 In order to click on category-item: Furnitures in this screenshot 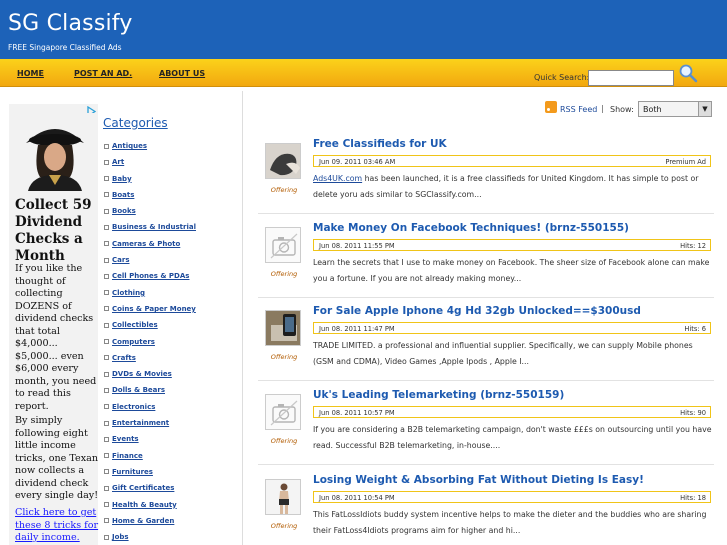, I will do `click(150, 474)`.